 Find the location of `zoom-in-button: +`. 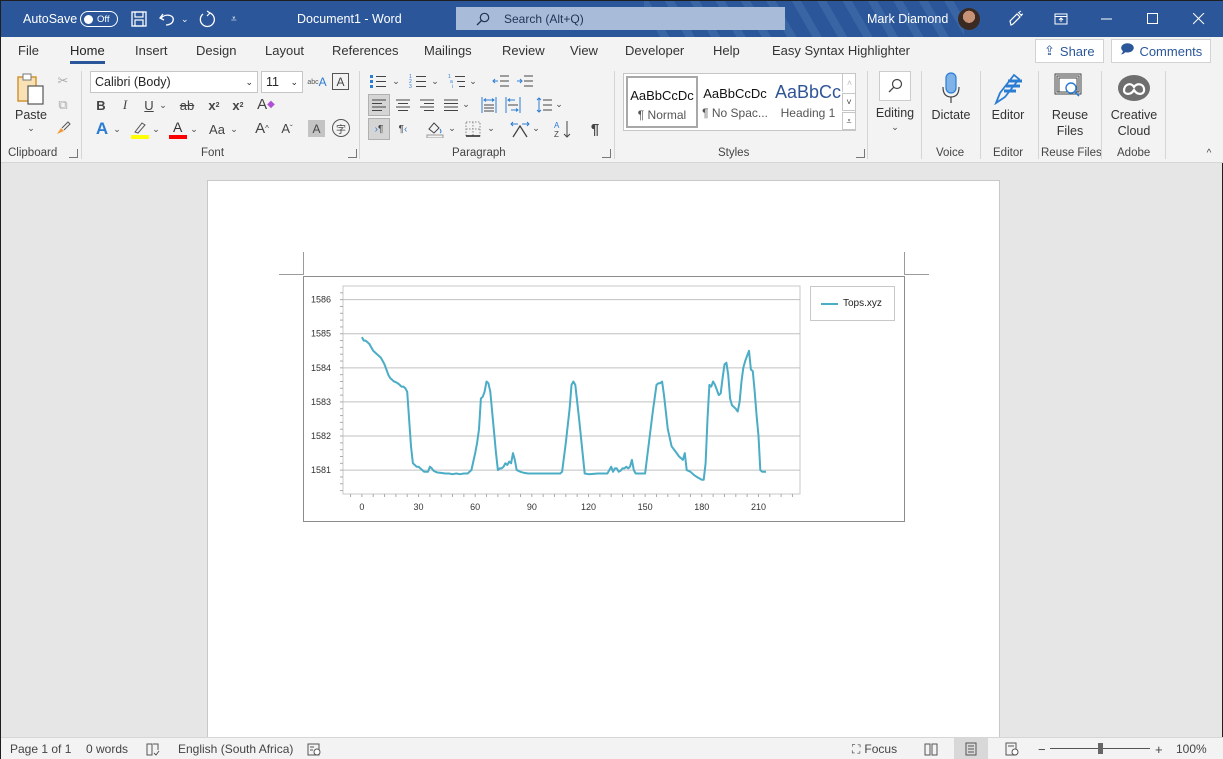

zoom-in-button: + is located at coordinates (1159, 748).